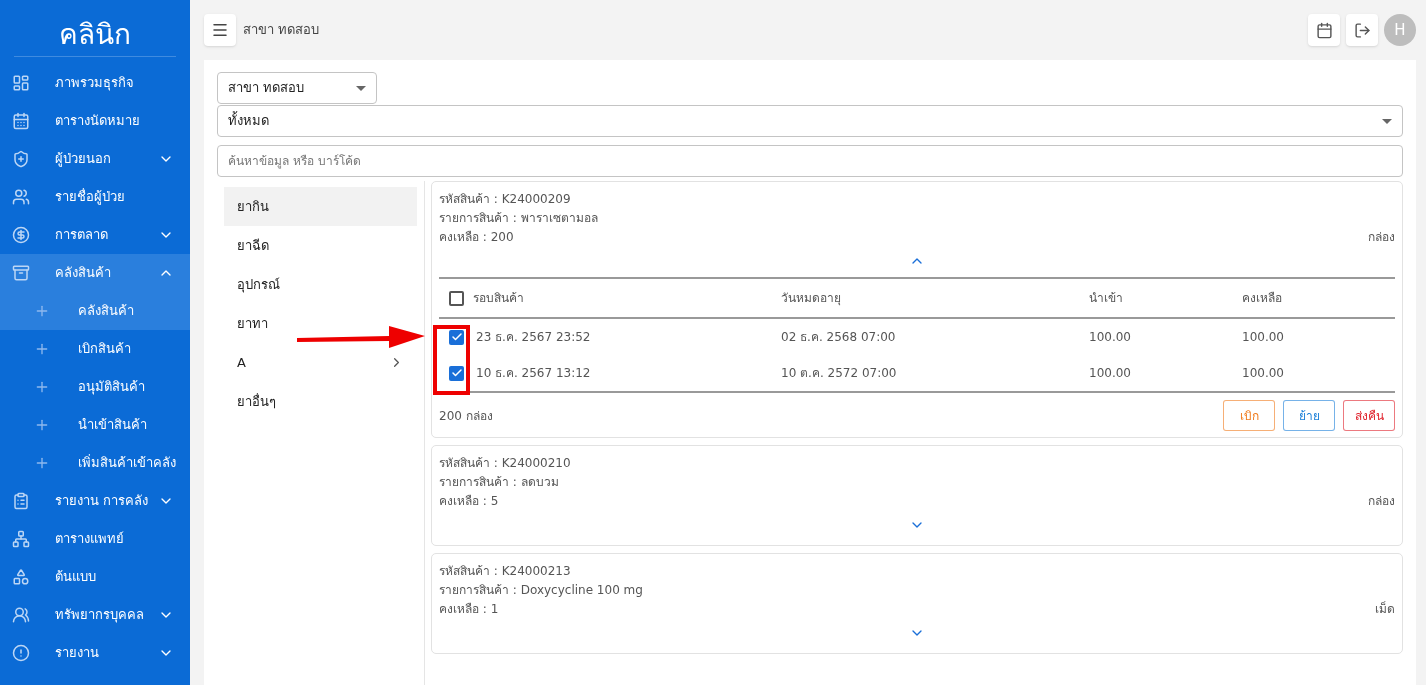 Image resolution: width=1426 pixels, height=685 pixels. What do you see at coordinates (95, 425) in the screenshot?
I see `sidebar-subitem: นำเข้าสินค้า` at bounding box center [95, 425].